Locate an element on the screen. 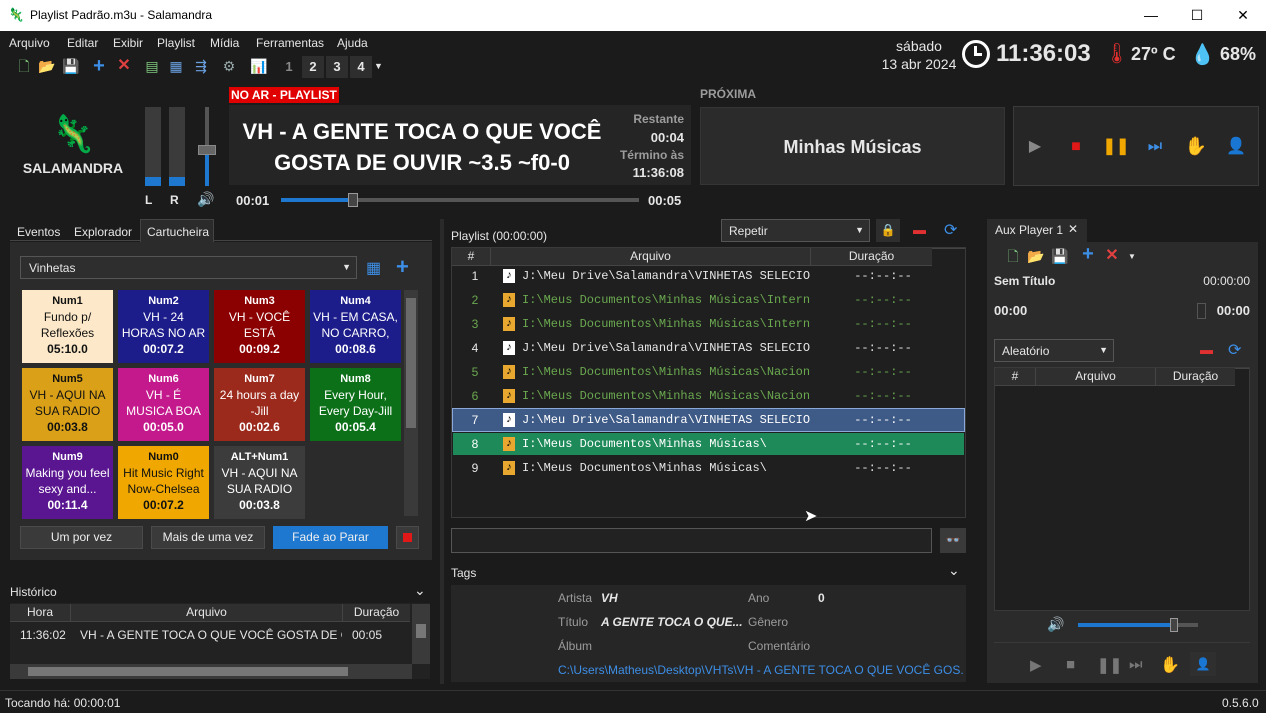  menu-exibir: Exibir is located at coordinates (128, 43).